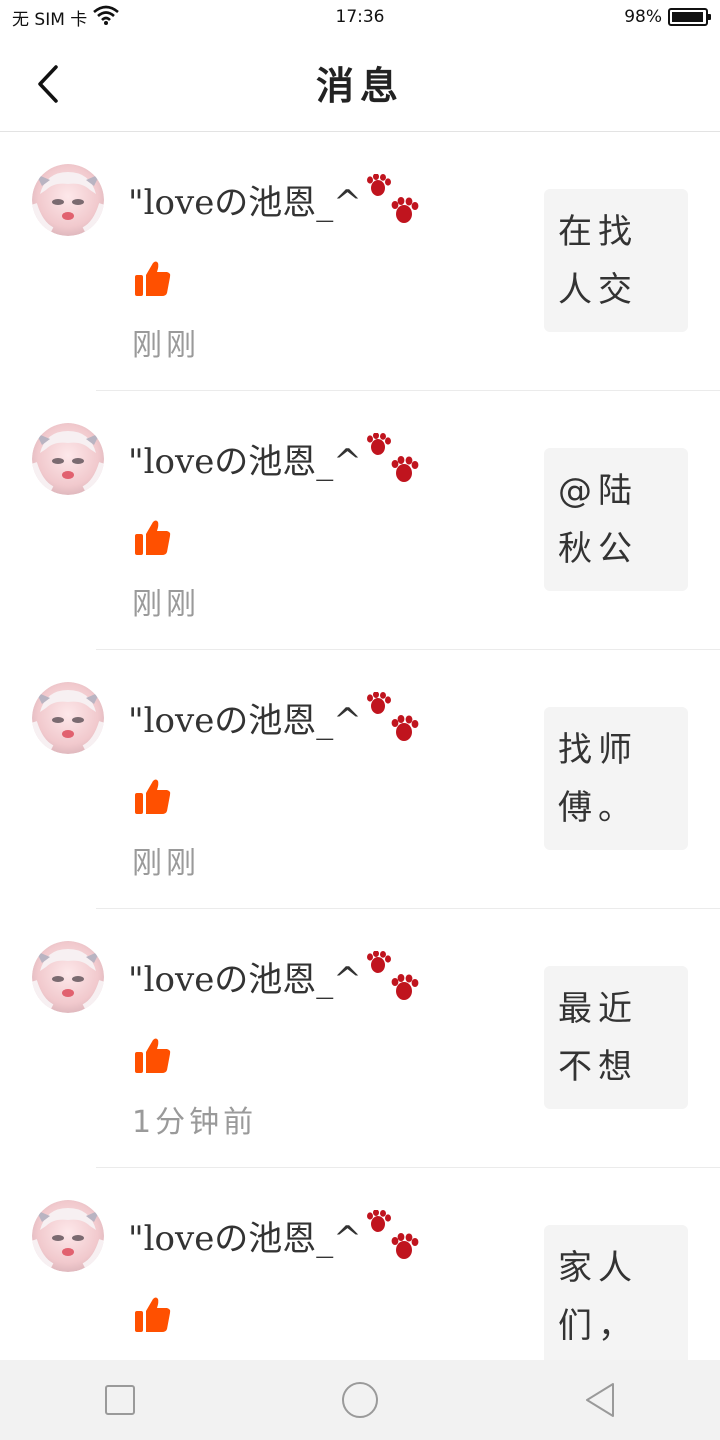 The width and height of the screenshot is (720, 1440). I want to click on post-preview: 家人们，, so click(616, 1292).